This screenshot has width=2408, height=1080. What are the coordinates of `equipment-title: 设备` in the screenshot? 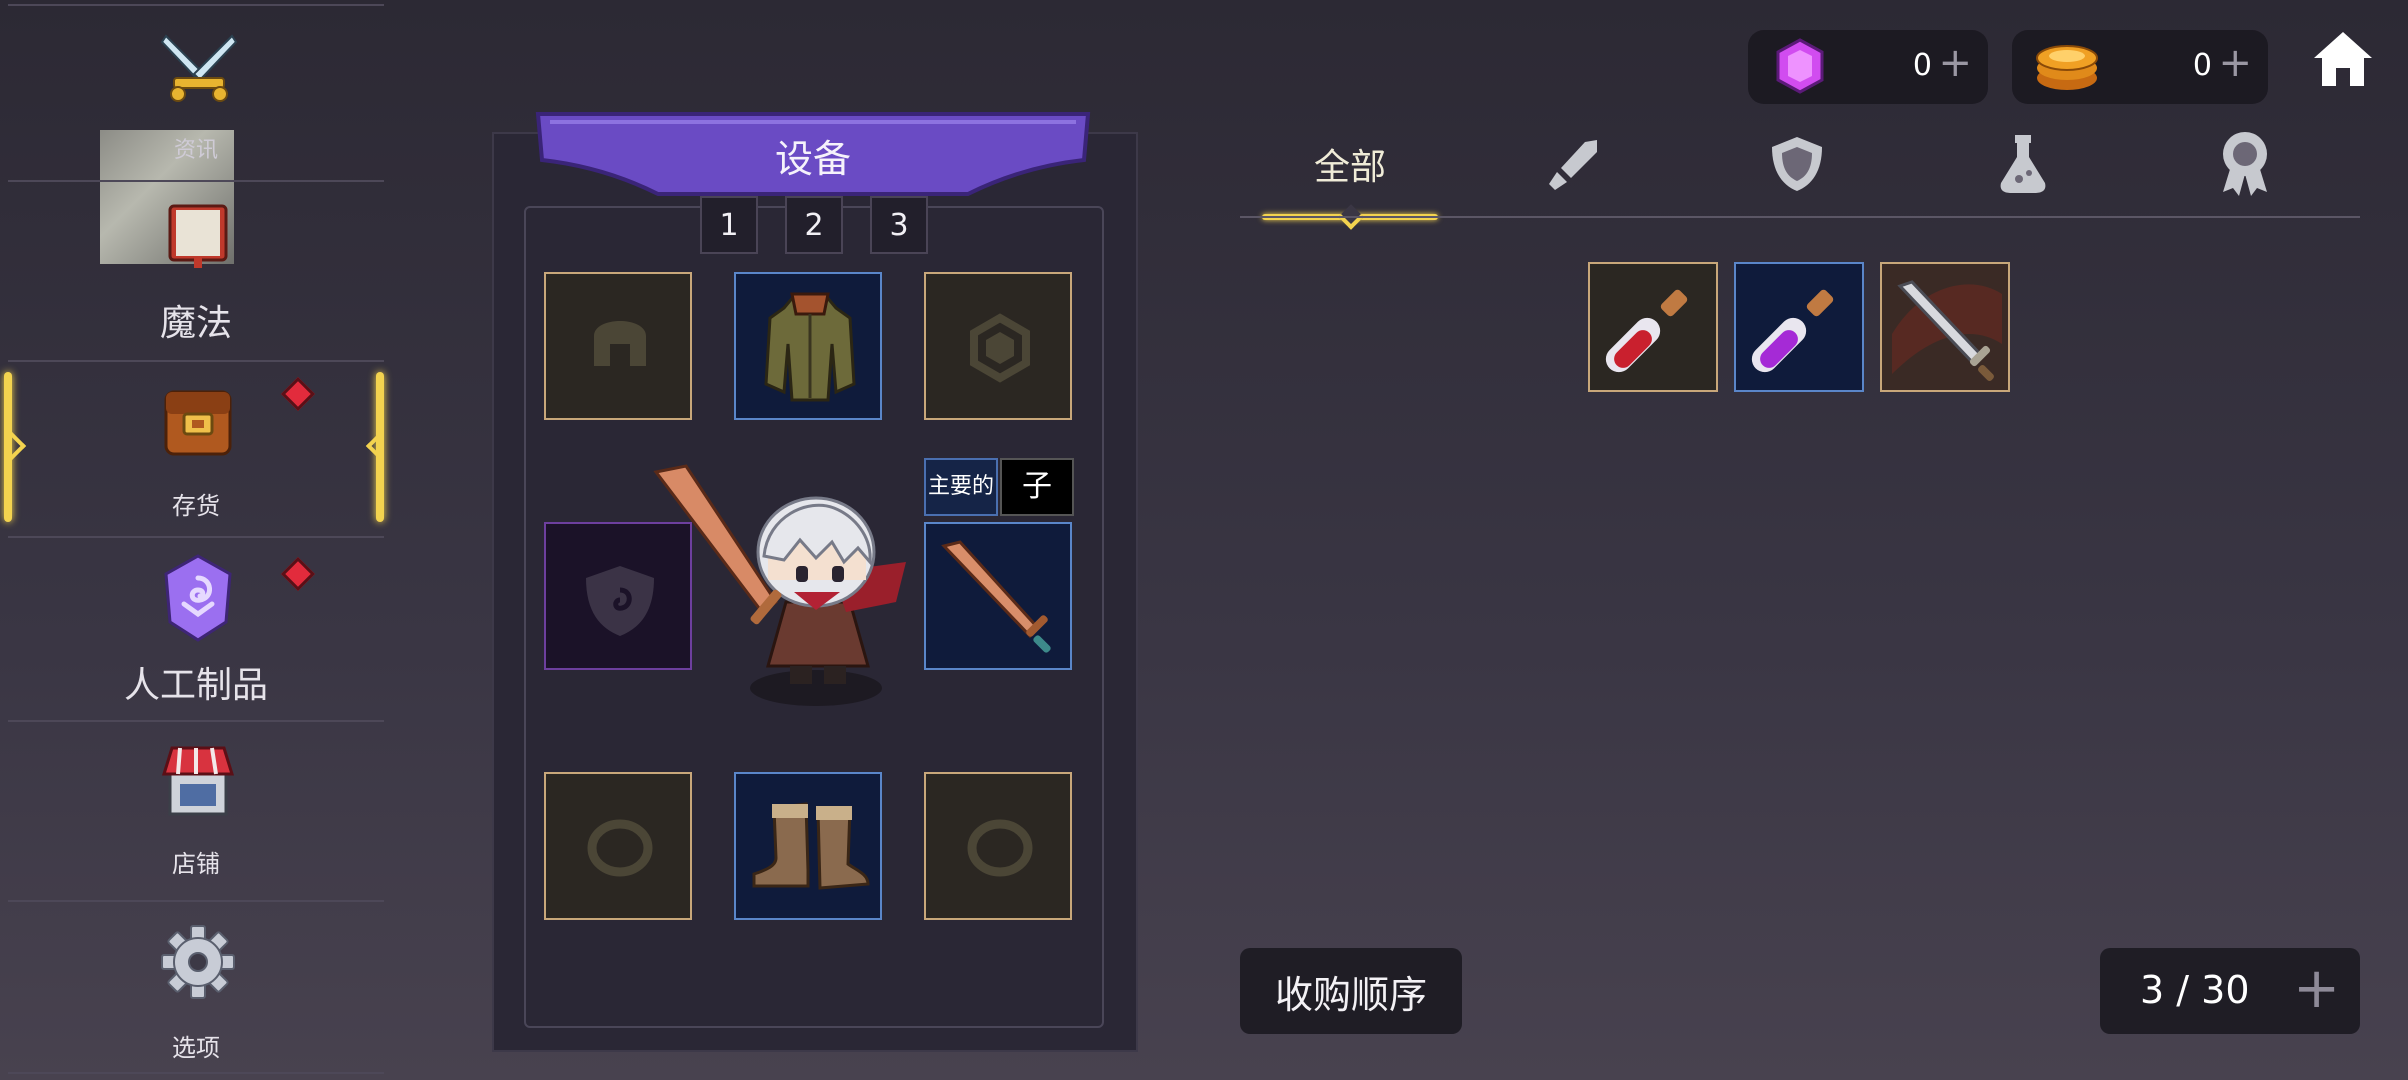 It's located at (812, 159).